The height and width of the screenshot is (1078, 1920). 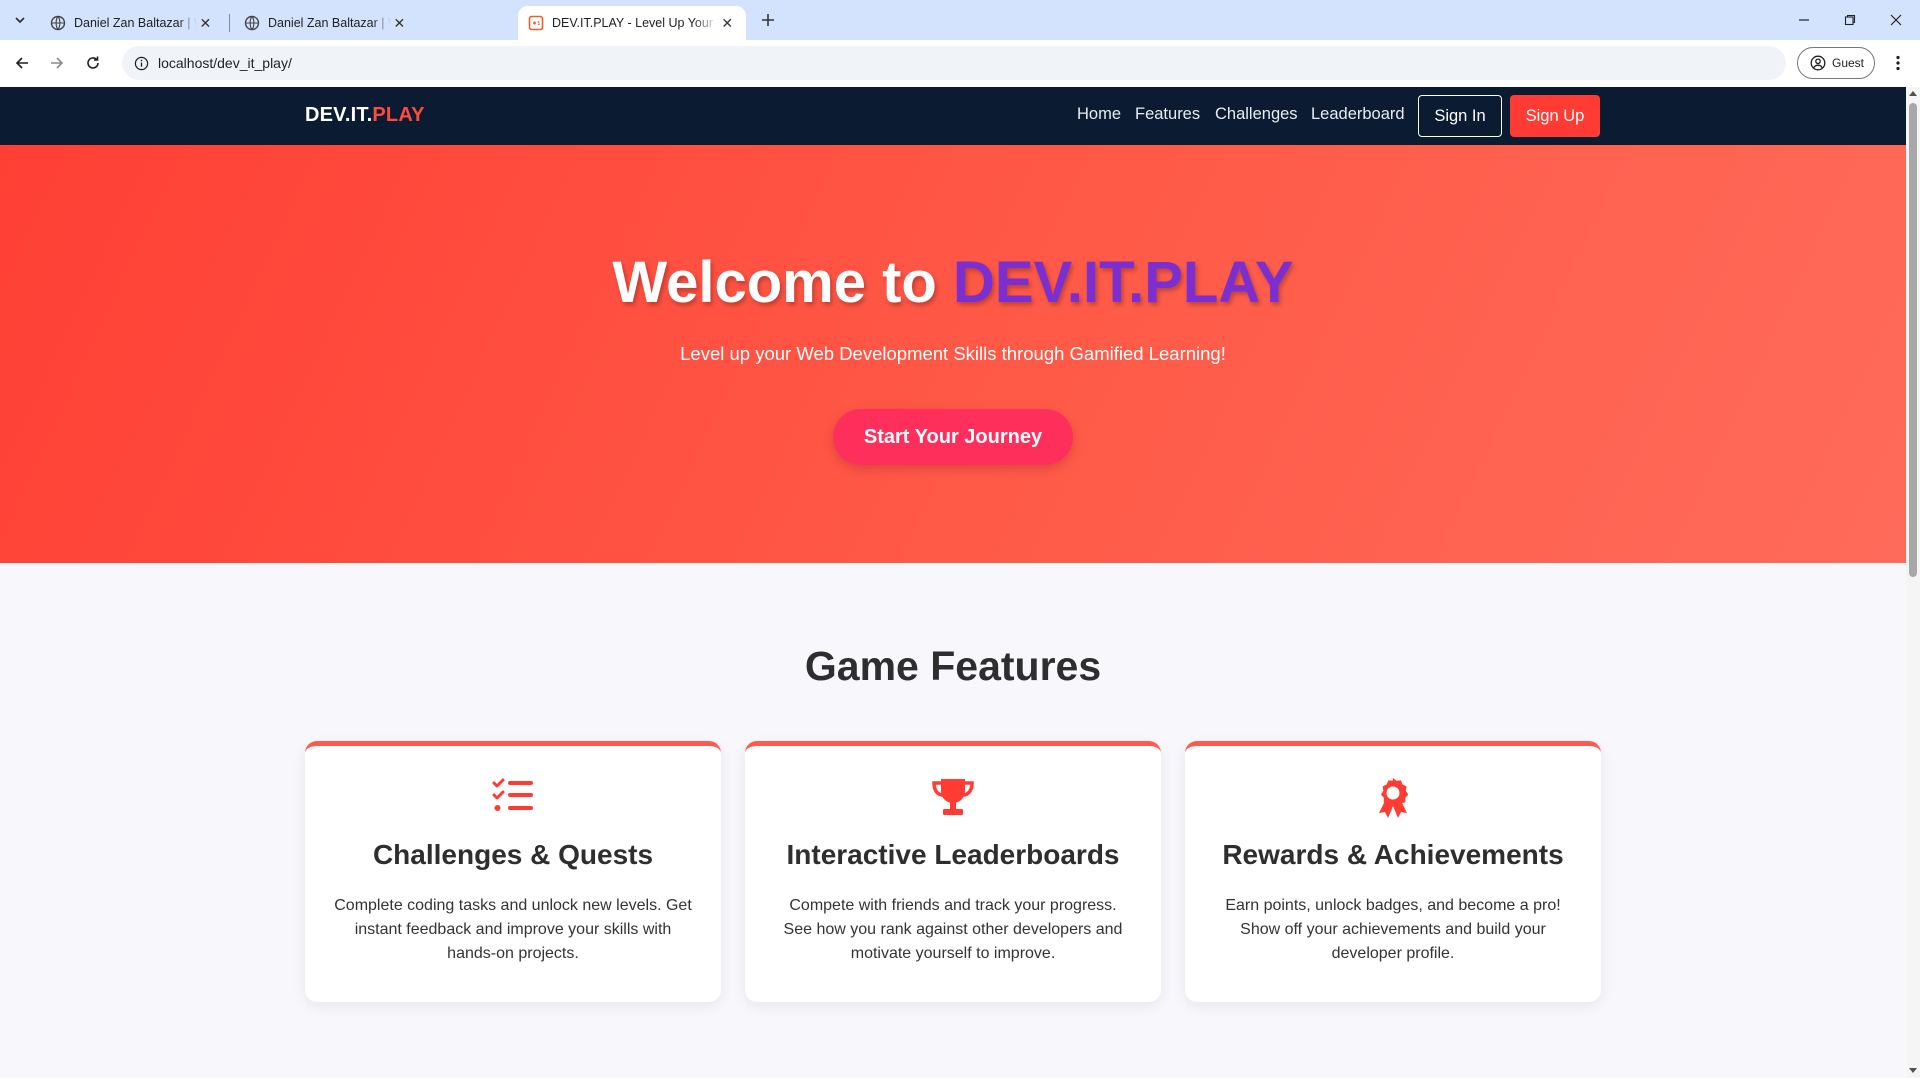 I want to click on minimize-icon, so click(x=1804, y=20).